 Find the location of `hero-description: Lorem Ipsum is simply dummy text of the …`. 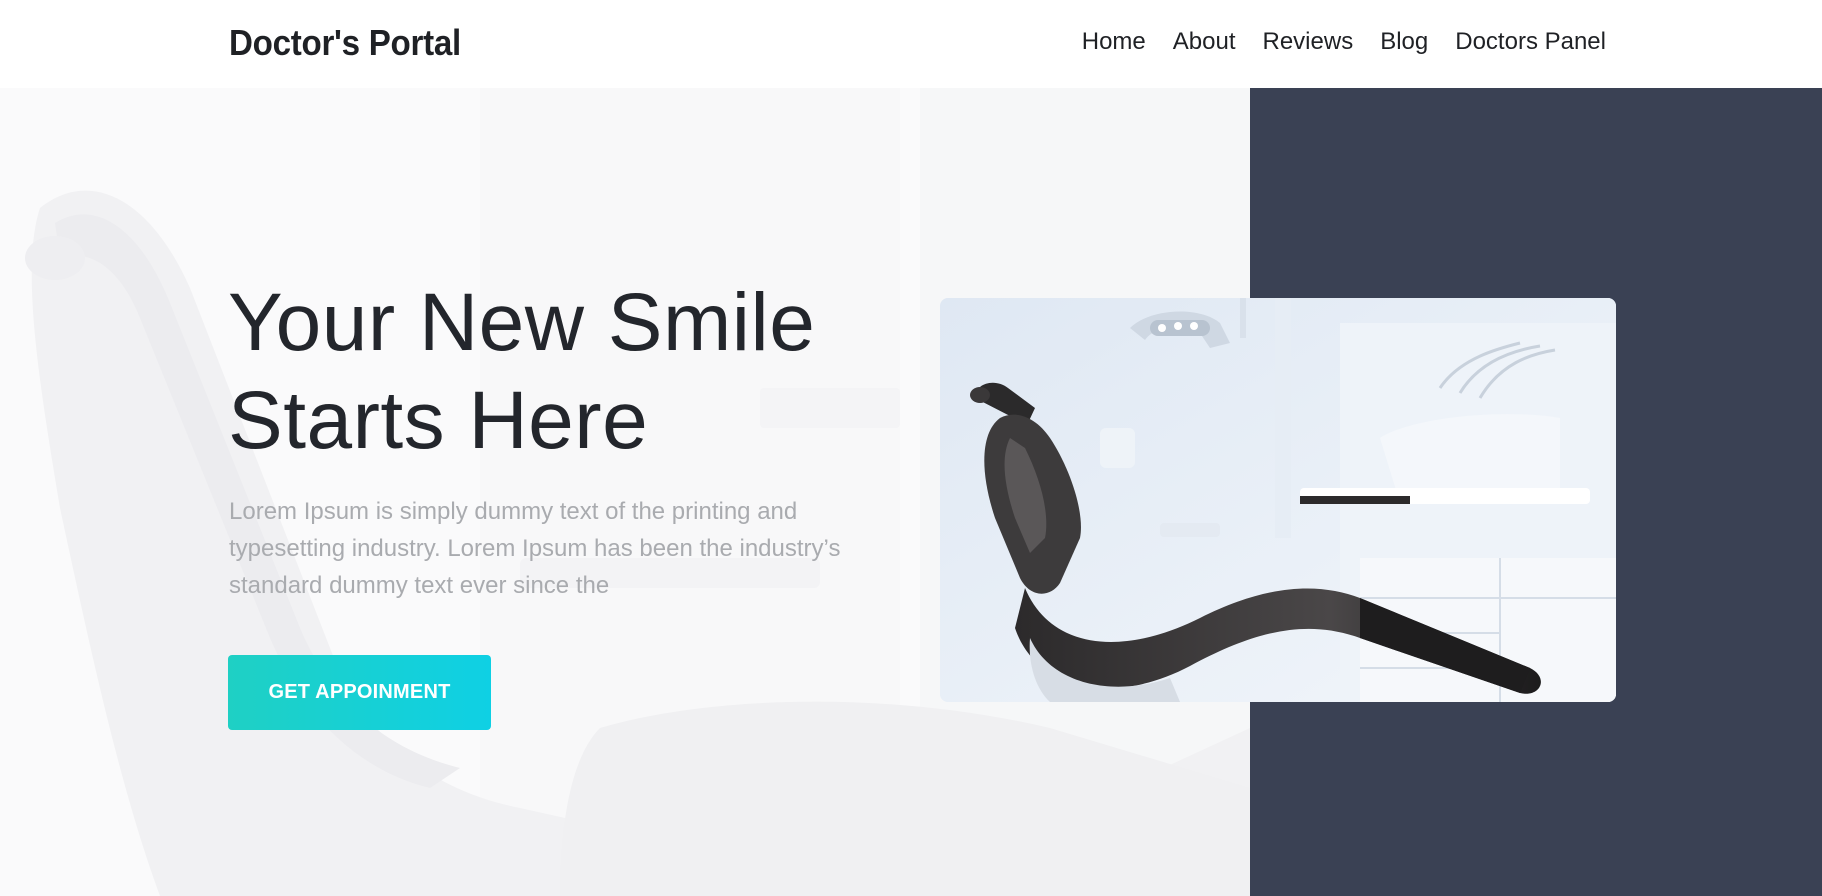

hero-description: Lorem Ipsum is simply dummy text of the … is located at coordinates (535, 548).